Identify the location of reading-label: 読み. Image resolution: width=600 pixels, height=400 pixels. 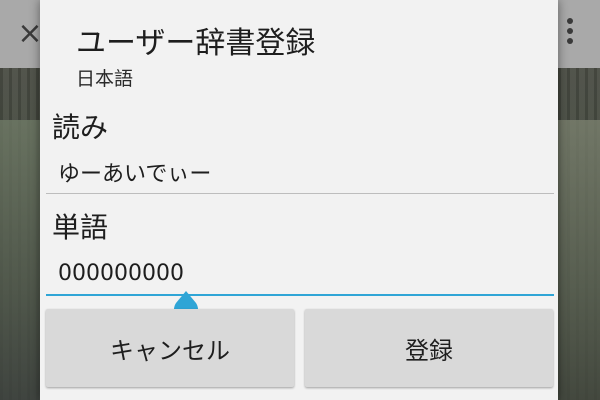
(80, 127).